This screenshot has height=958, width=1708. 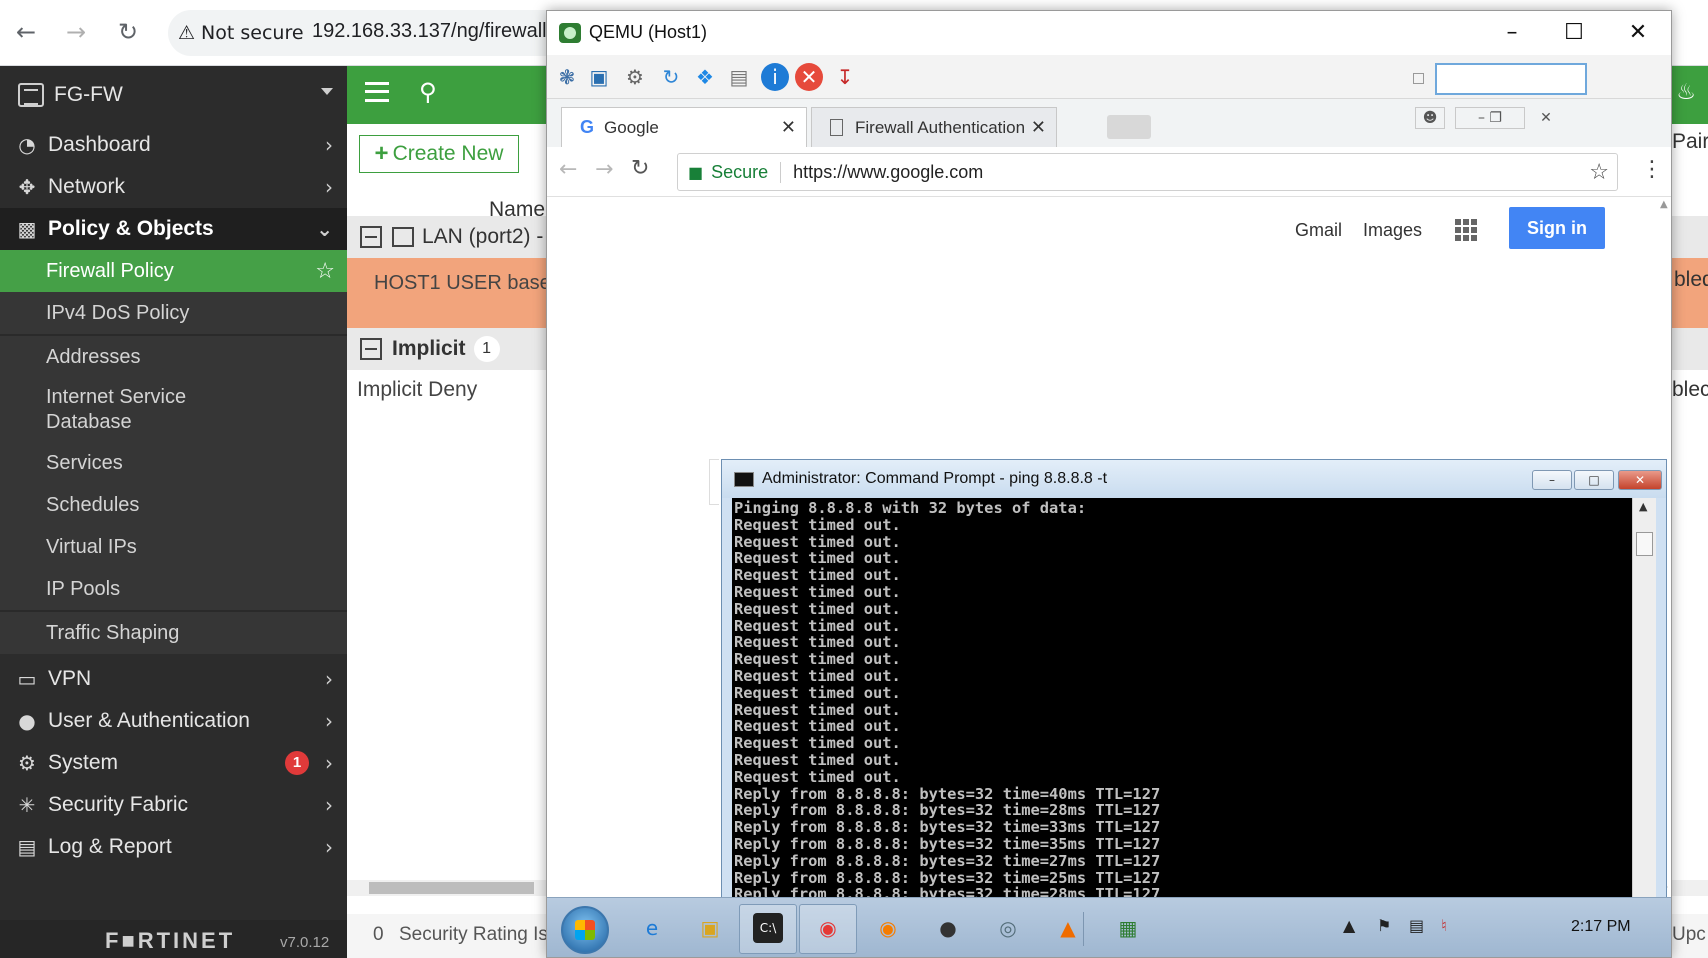 I want to click on settings-gear-icon: ⚙, so click(x=635, y=77).